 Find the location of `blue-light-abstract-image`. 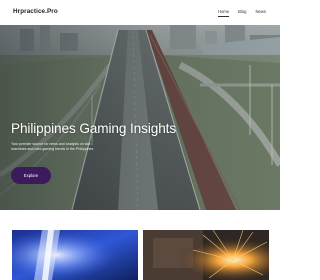

blue-light-abstract-image is located at coordinates (75, 255).